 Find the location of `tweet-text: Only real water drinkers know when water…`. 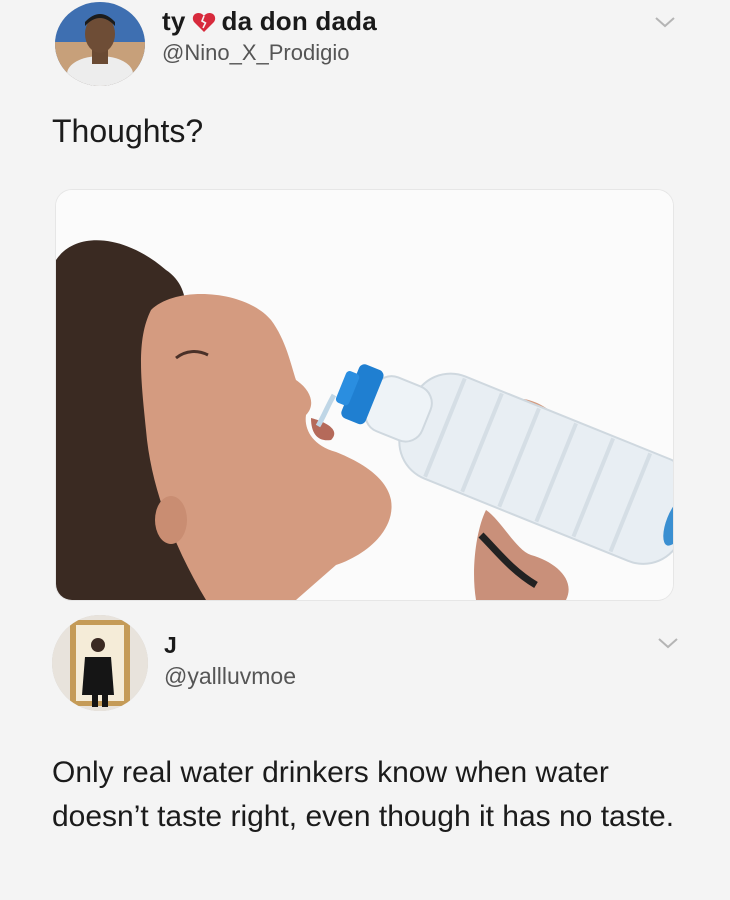

tweet-text: Only real water drinkers know when water… is located at coordinates (363, 794).